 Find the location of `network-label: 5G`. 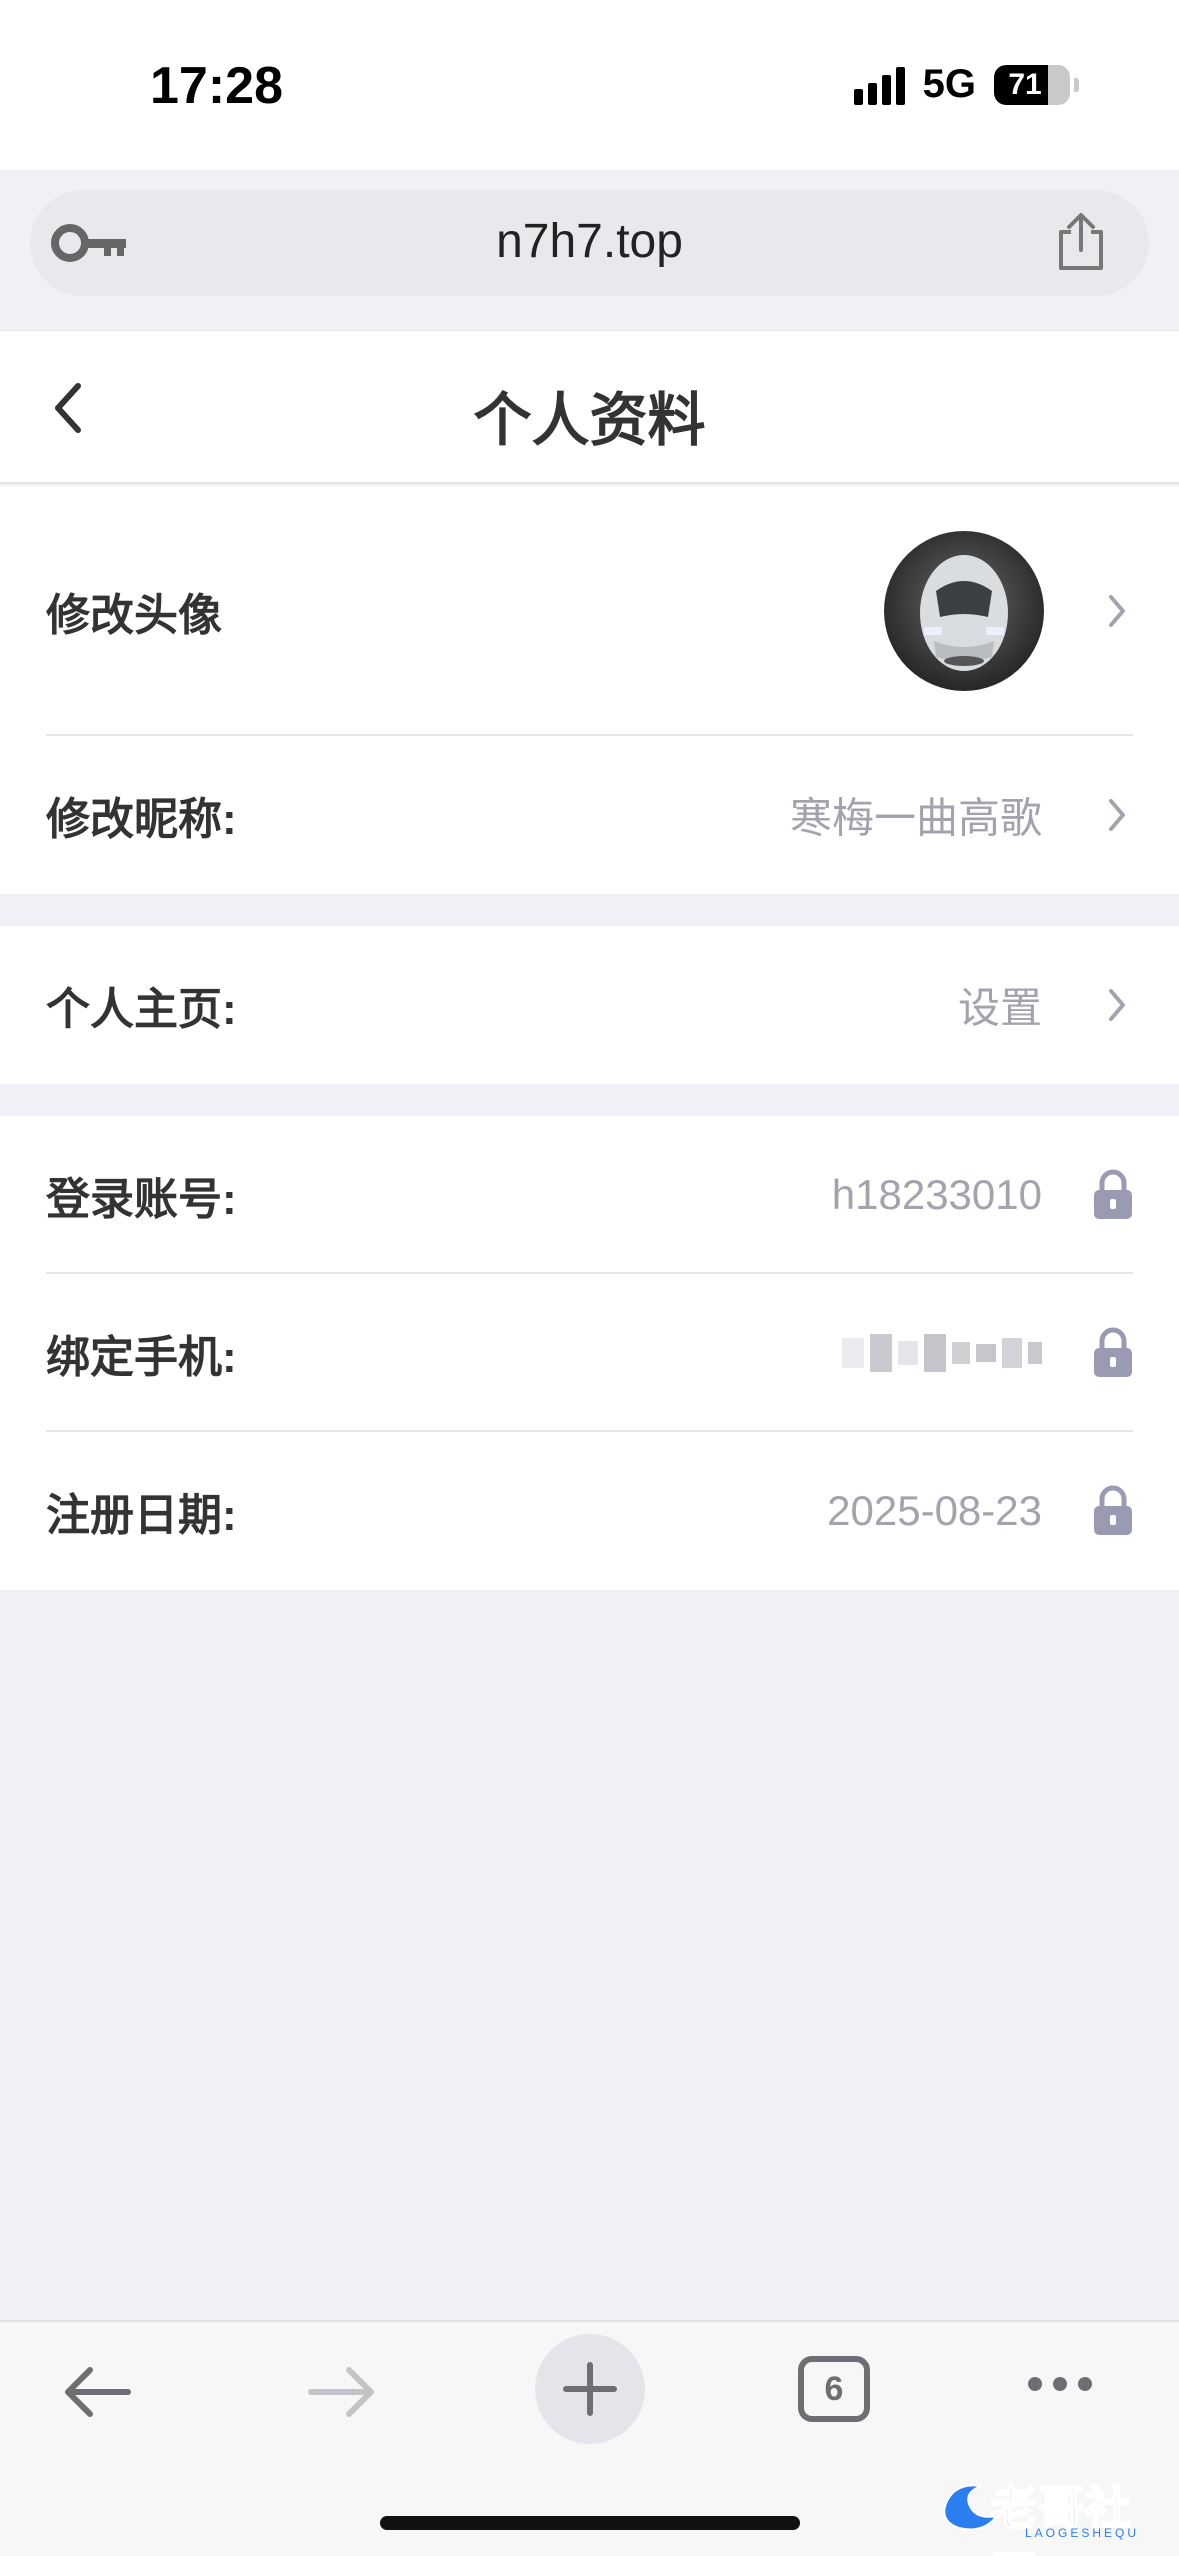

network-label: 5G is located at coordinates (949, 84).